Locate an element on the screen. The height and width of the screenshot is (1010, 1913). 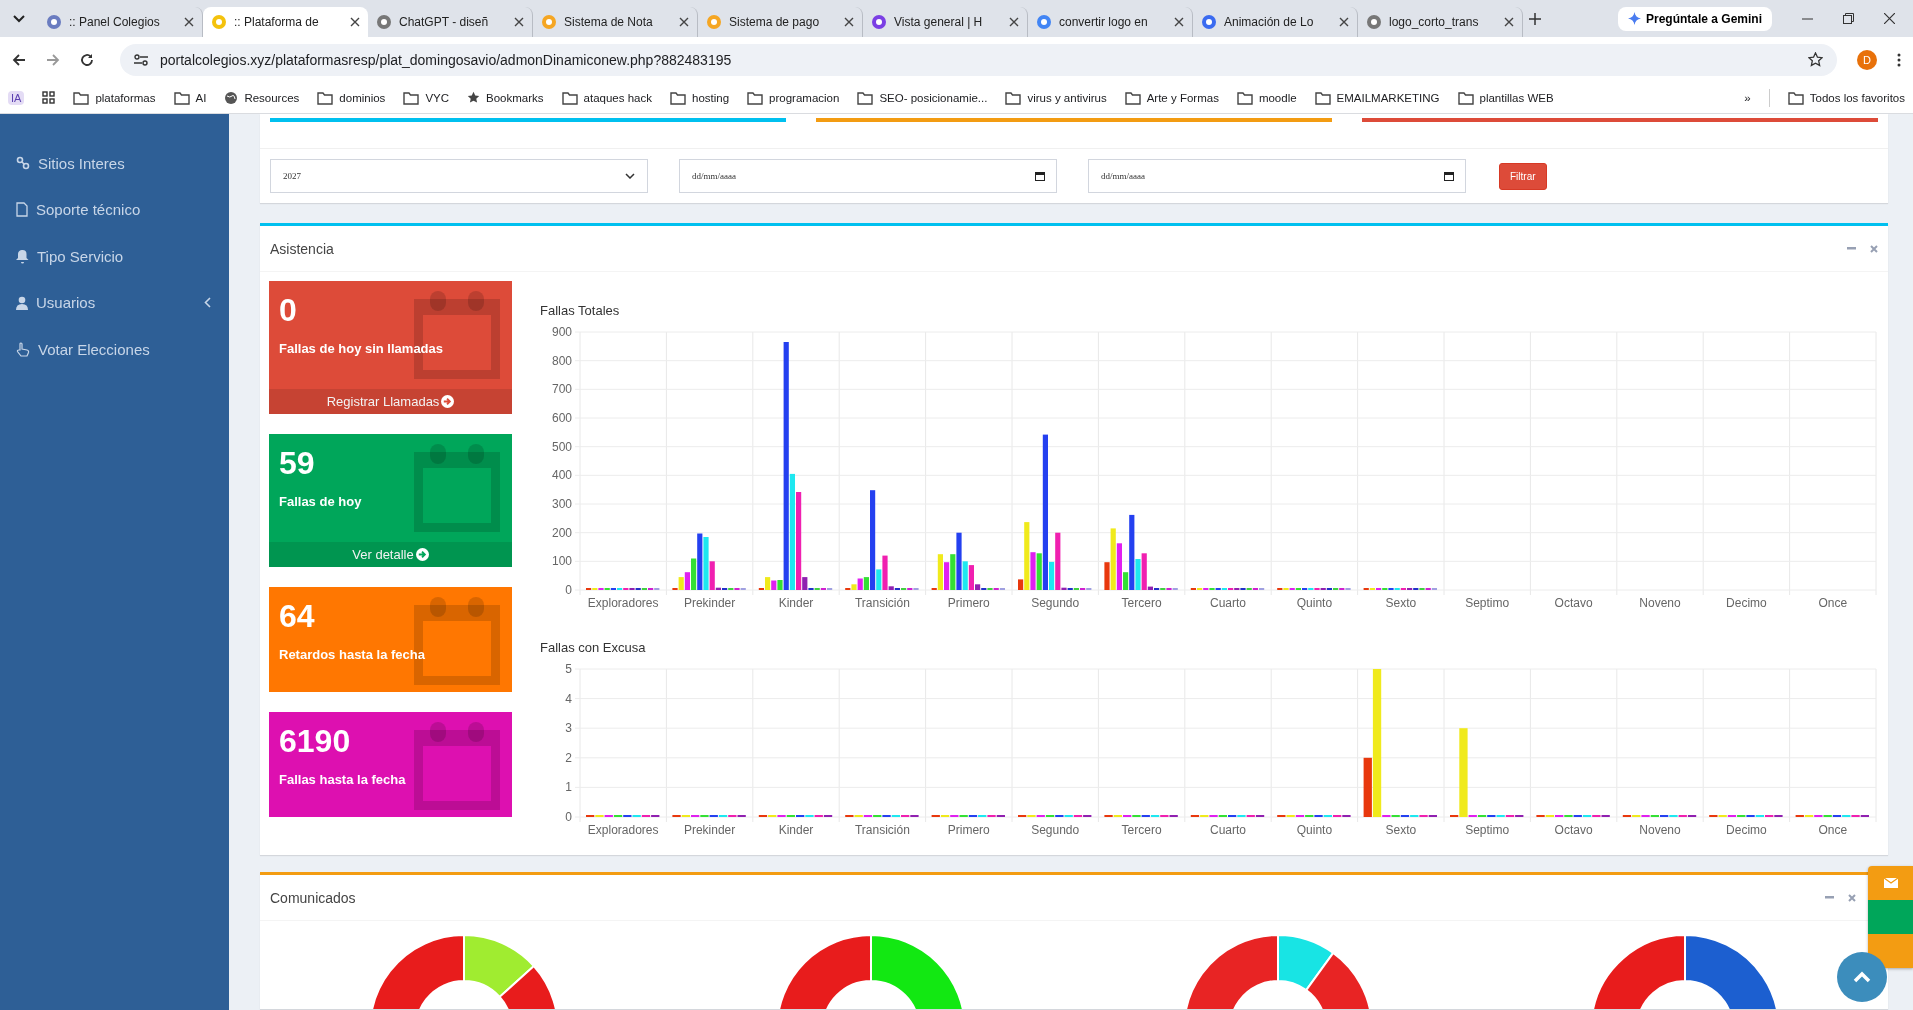
gemini-button: Pregúntale a Gemini is located at coordinates (1694, 18).